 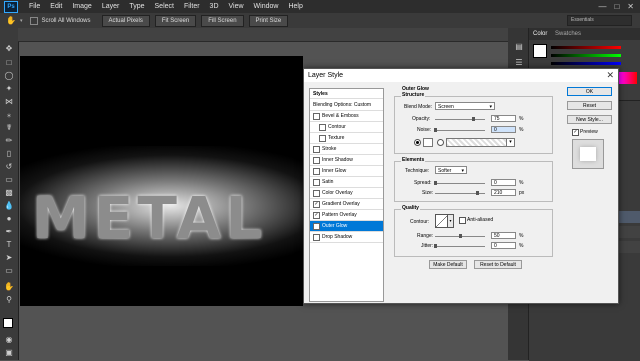 What do you see at coordinates (192, 6) in the screenshot?
I see `menu-item-filter: Filter` at bounding box center [192, 6].